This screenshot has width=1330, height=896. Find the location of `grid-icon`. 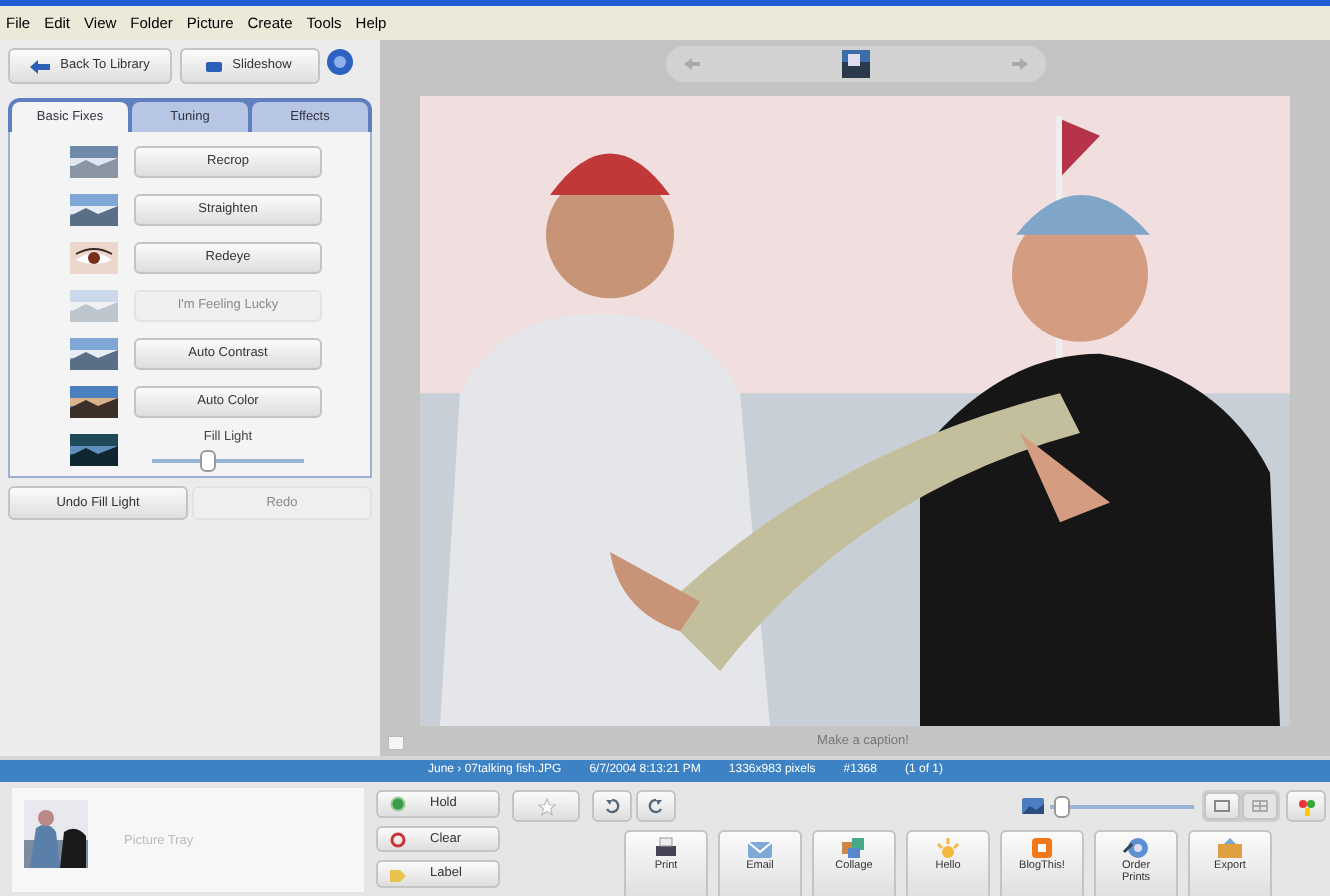

grid-icon is located at coordinates (1259, 806).